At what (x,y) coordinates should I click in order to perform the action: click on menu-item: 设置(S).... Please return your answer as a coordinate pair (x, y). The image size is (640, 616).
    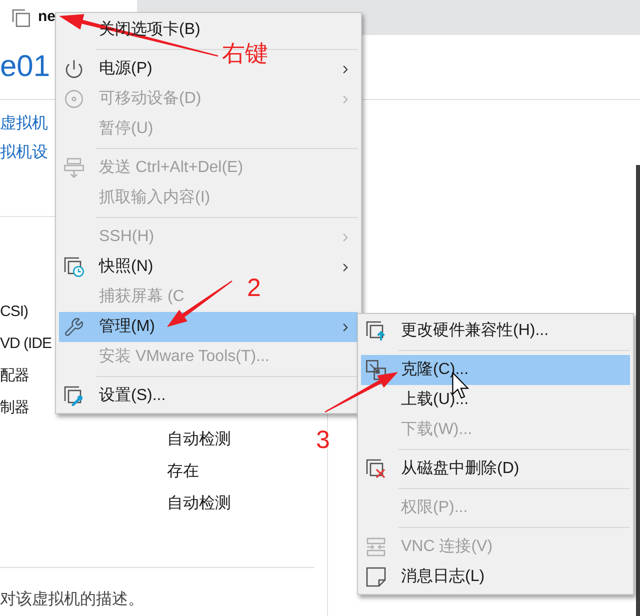
    Looking at the image, I should click on (114, 396).